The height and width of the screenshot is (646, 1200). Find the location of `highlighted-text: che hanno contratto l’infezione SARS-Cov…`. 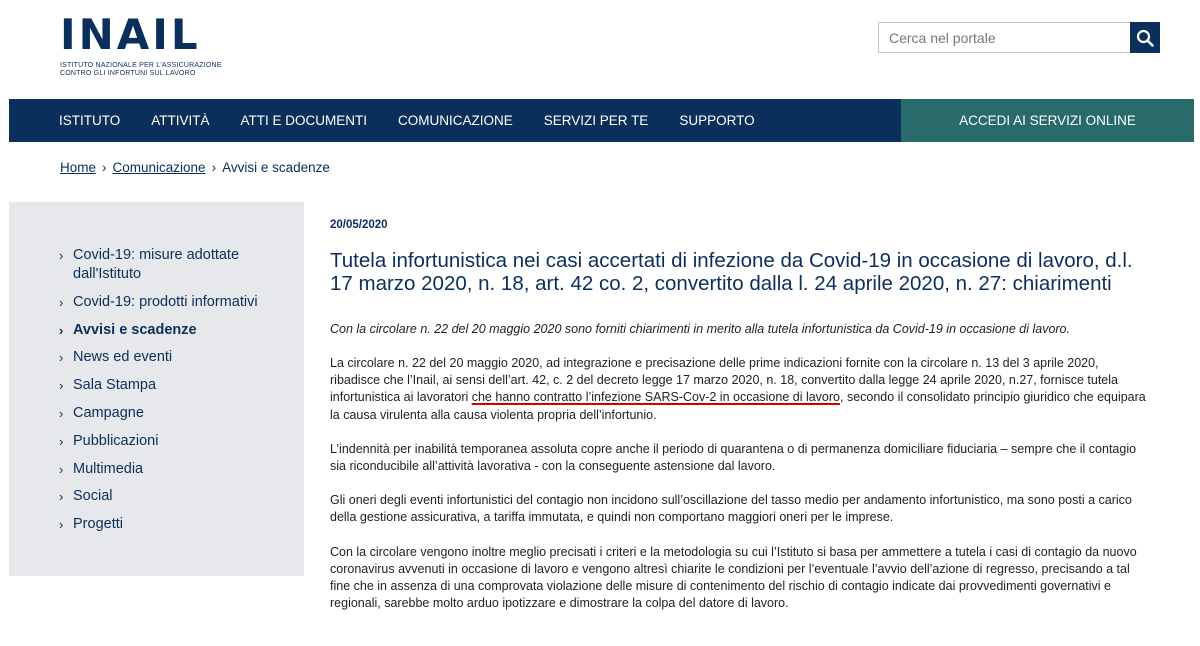

highlighted-text: che hanno contratto l’infezione SARS-Cov… is located at coordinates (655, 397).